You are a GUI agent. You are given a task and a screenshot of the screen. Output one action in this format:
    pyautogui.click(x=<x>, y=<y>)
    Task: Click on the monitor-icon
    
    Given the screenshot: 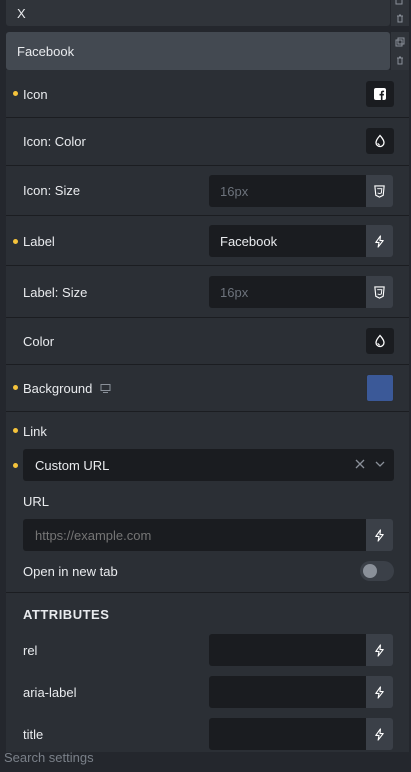 What is the action you would take?
    pyautogui.click(x=105, y=387)
    